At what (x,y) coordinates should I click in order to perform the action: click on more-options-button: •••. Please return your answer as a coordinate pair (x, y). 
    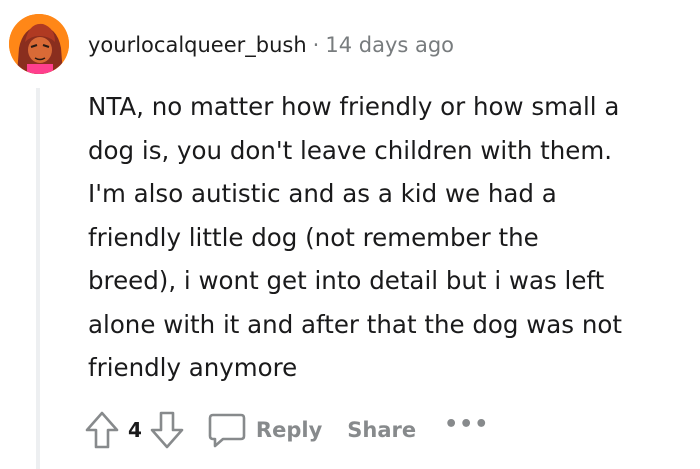
    Looking at the image, I should click on (466, 424).